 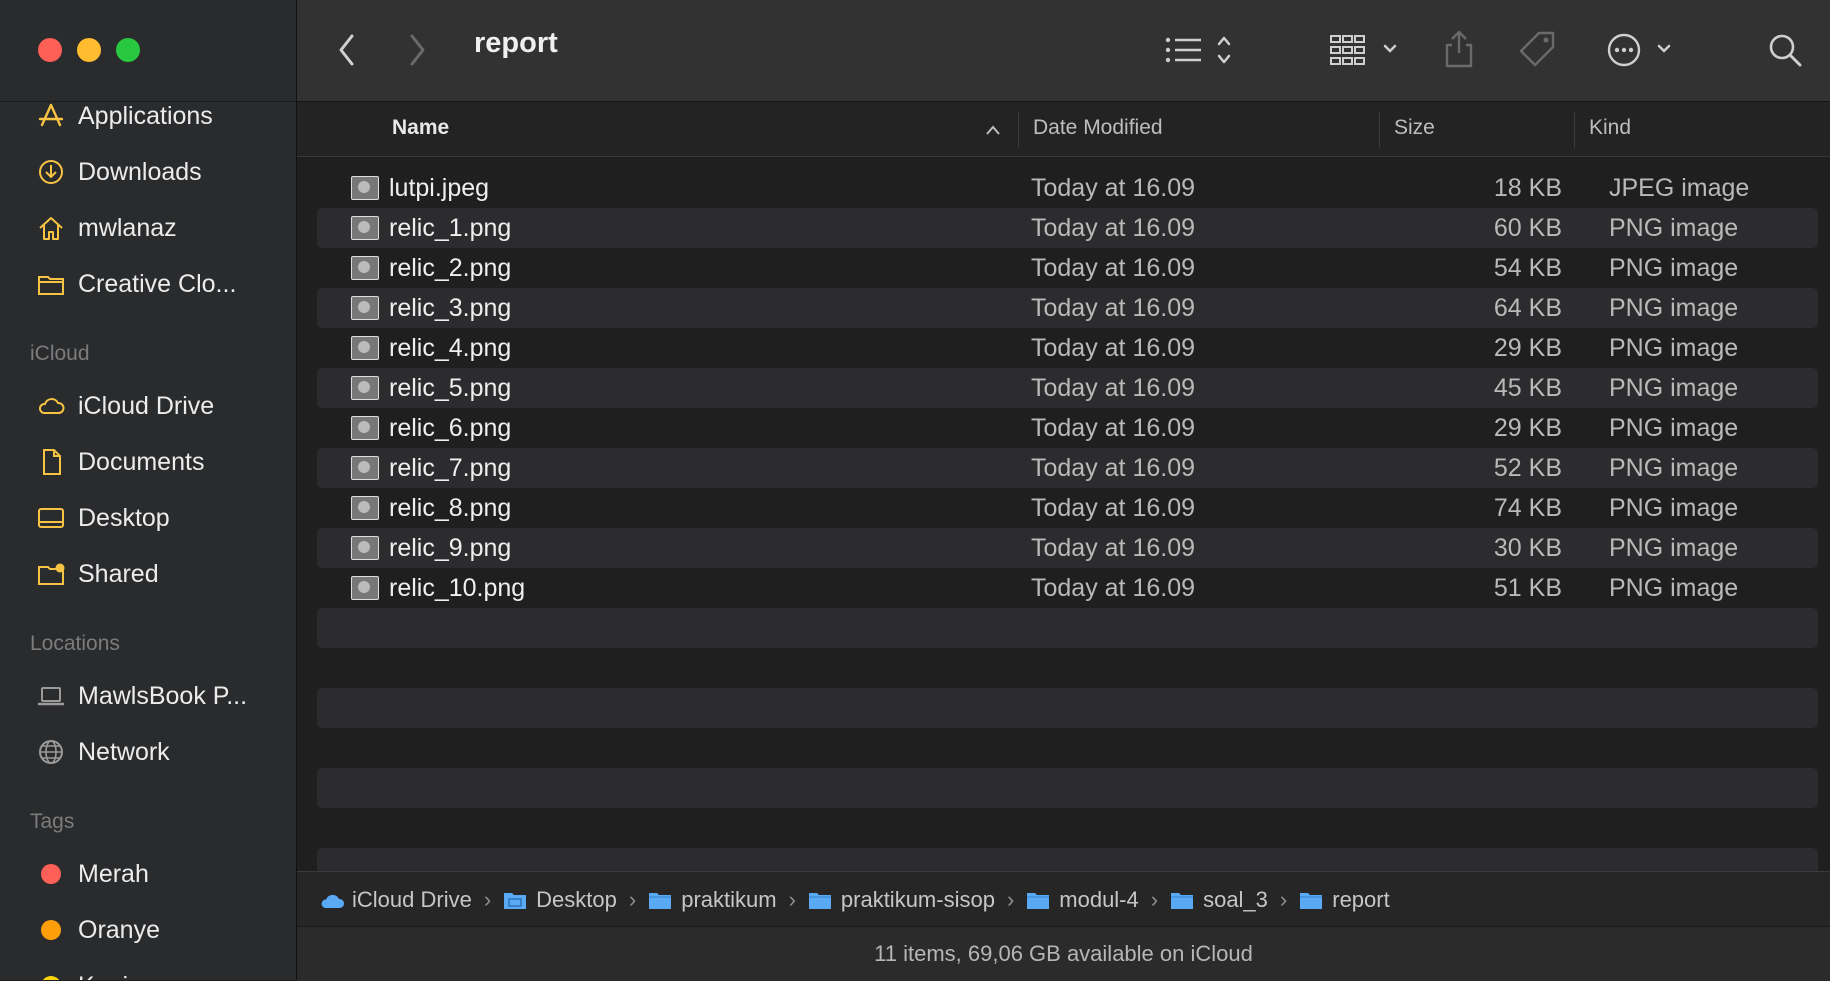 I want to click on sidebar-item-shared: Shared, so click(x=148, y=574).